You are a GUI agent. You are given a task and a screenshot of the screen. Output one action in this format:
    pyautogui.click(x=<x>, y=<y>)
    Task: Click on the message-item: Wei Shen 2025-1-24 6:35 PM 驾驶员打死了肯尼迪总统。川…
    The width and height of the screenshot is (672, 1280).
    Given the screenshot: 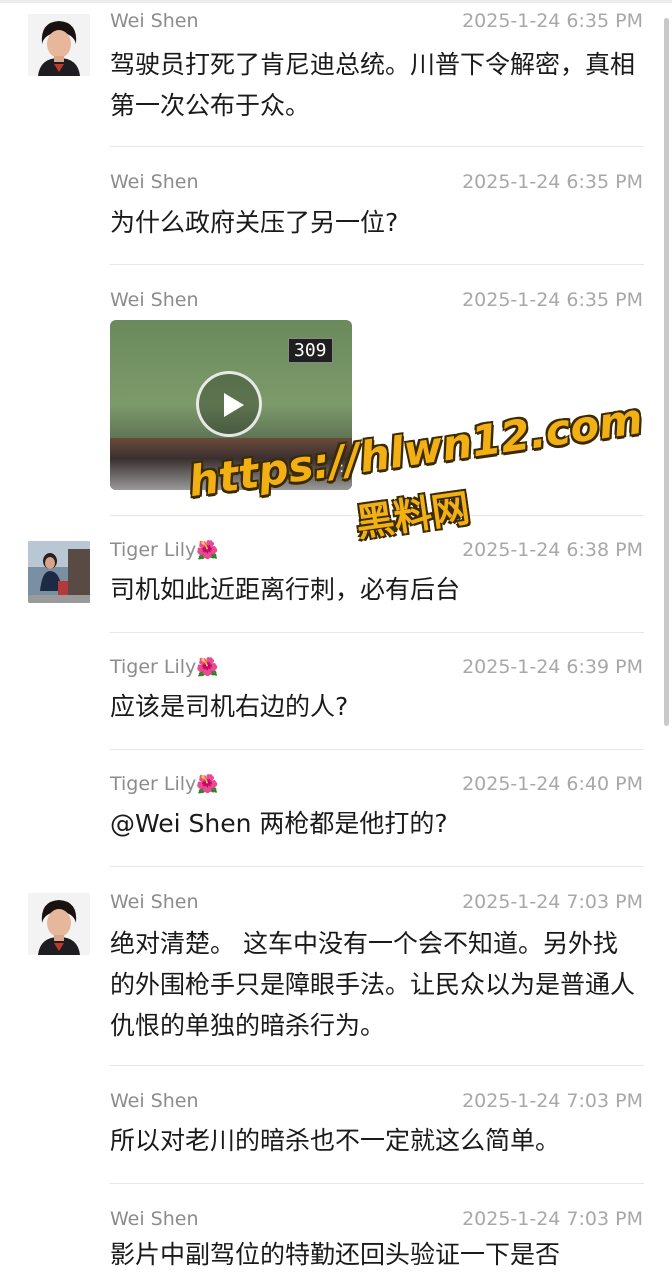 What is the action you would take?
    pyautogui.click(x=336, y=73)
    